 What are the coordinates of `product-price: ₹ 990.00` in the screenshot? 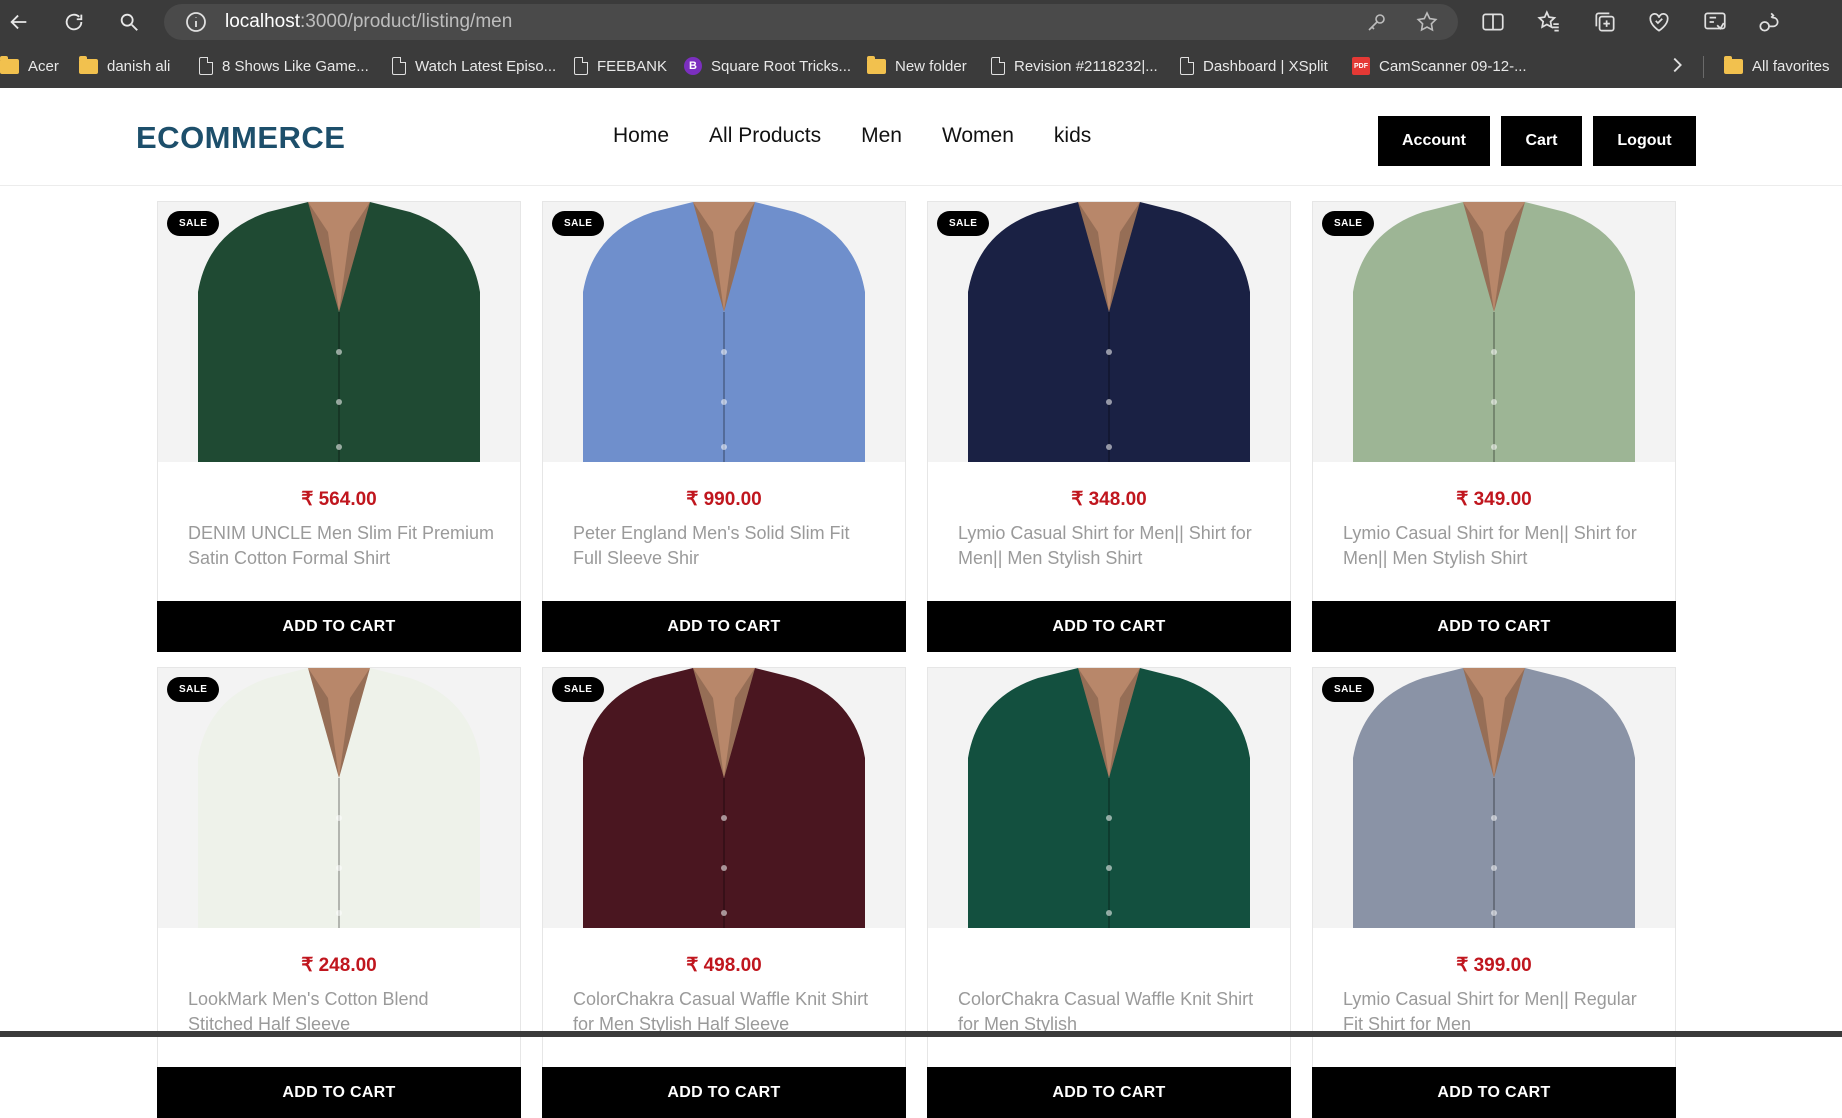 It's located at (724, 499).